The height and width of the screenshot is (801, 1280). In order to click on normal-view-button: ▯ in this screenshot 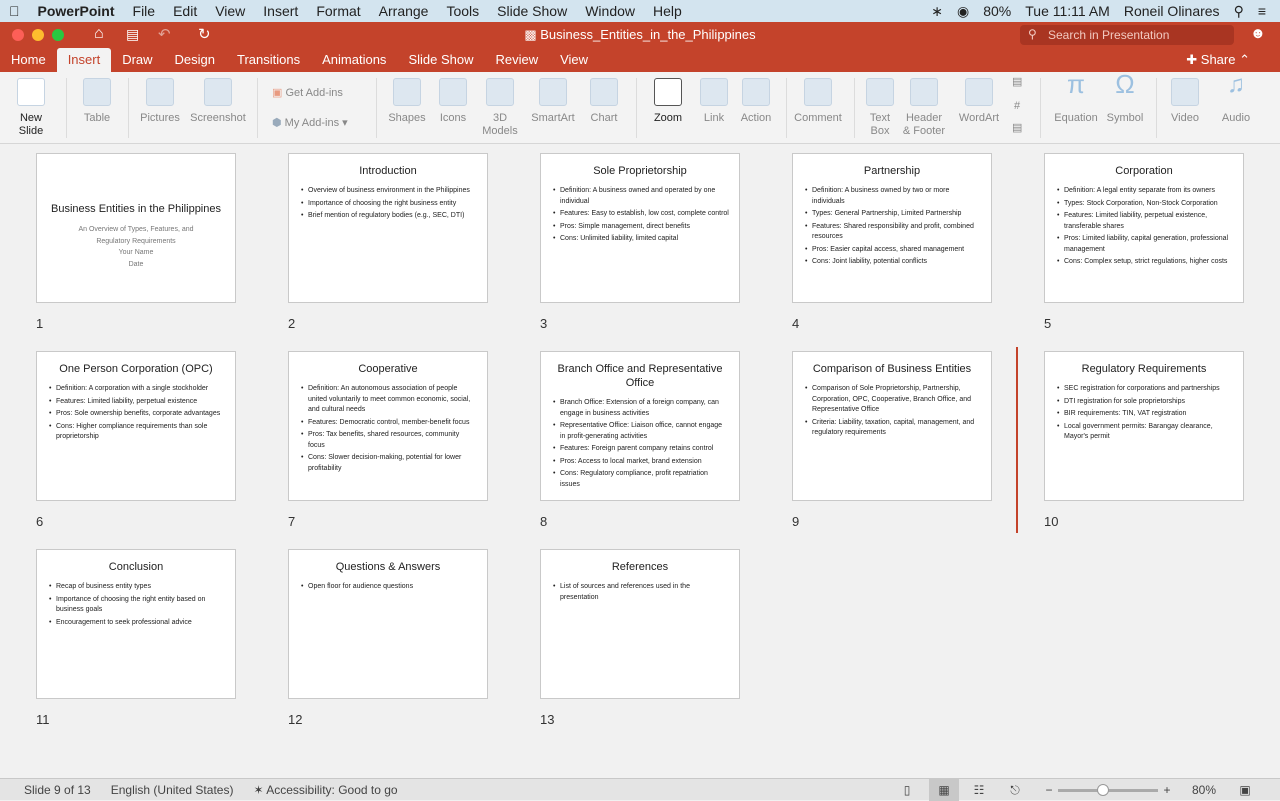, I will do `click(907, 790)`.